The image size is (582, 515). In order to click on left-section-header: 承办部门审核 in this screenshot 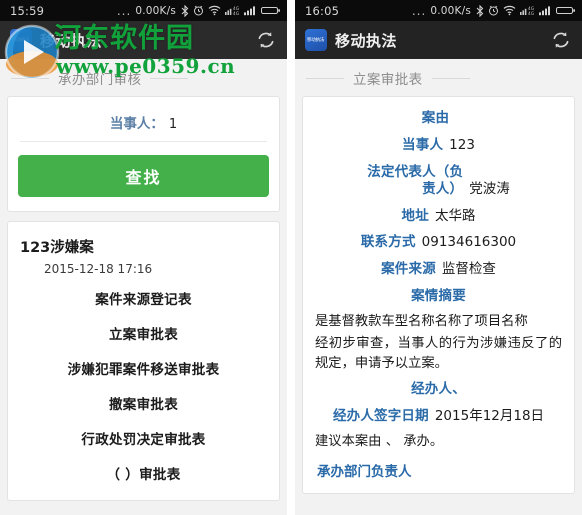, I will do `click(143, 77)`.